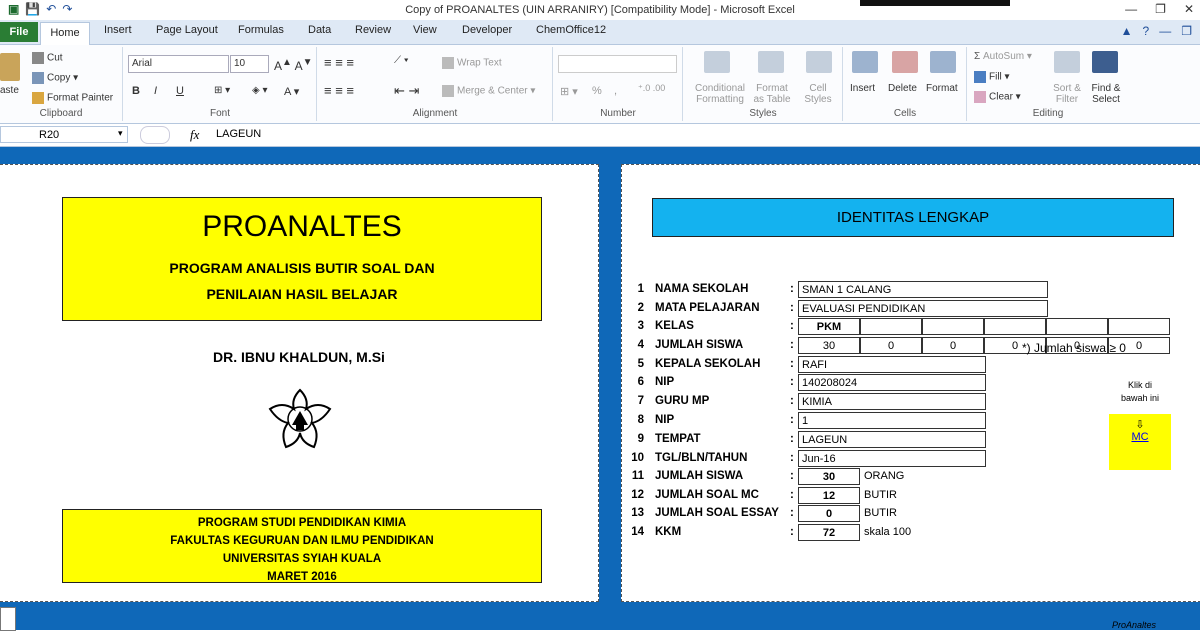 This screenshot has width=1200, height=631. Describe the element at coordinates (717, 62) in the screenshot. I see `conditional-formatting-icon` at that location.